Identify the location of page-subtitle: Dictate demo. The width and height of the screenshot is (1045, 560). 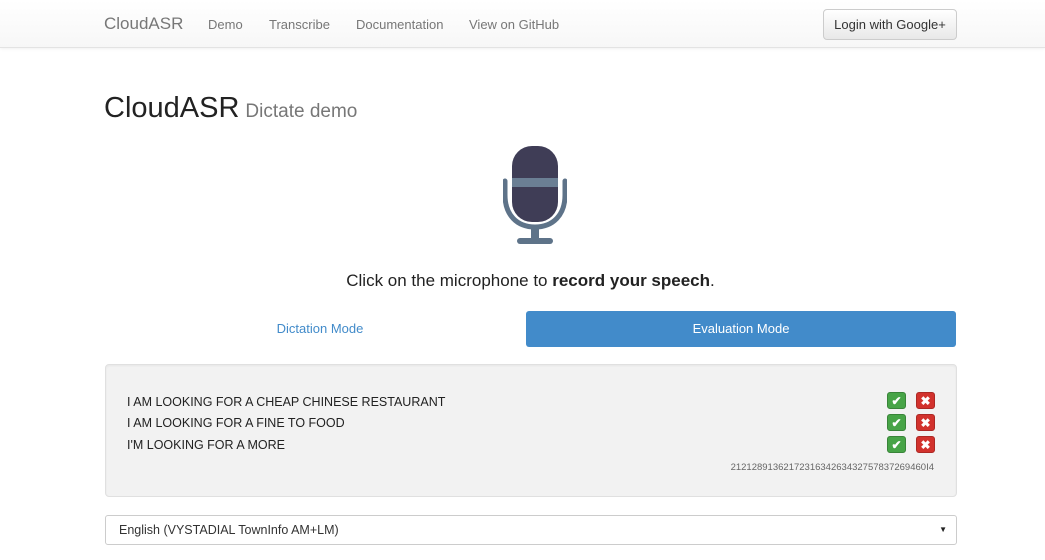
(301, 111).